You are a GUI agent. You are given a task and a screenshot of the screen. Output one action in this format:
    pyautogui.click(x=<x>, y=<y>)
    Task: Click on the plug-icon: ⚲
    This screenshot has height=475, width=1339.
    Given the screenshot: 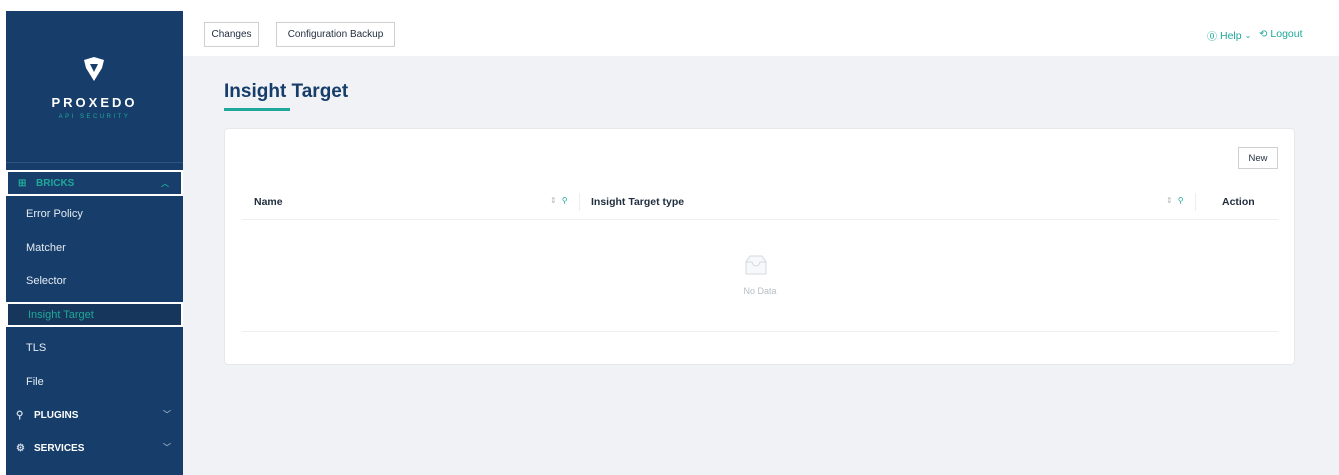 What is the action you would take?
    pyautogui.click(x=20, y=415)
    